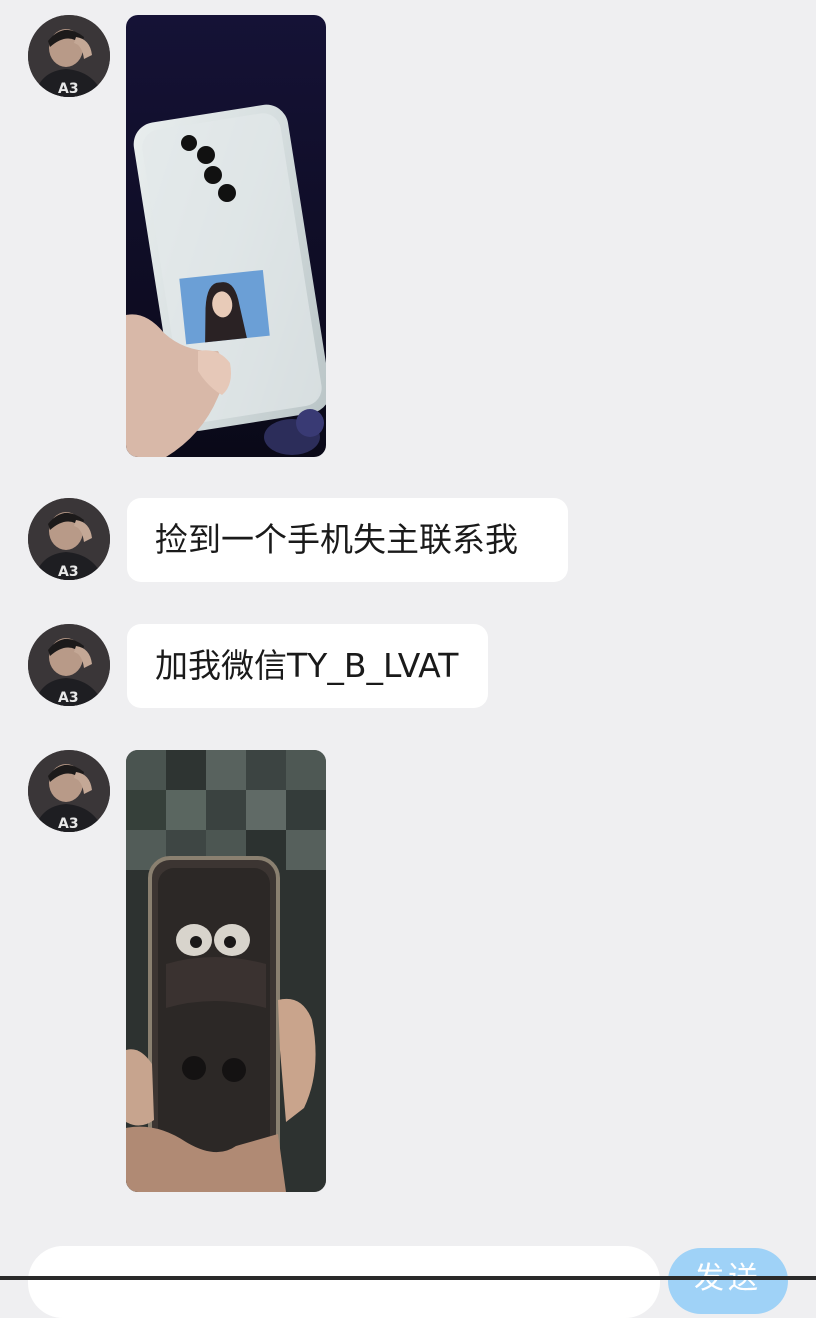 The width and height of the screenshot is (816, 1318). I want to click on send-button: 发送, so click(728, 1281).